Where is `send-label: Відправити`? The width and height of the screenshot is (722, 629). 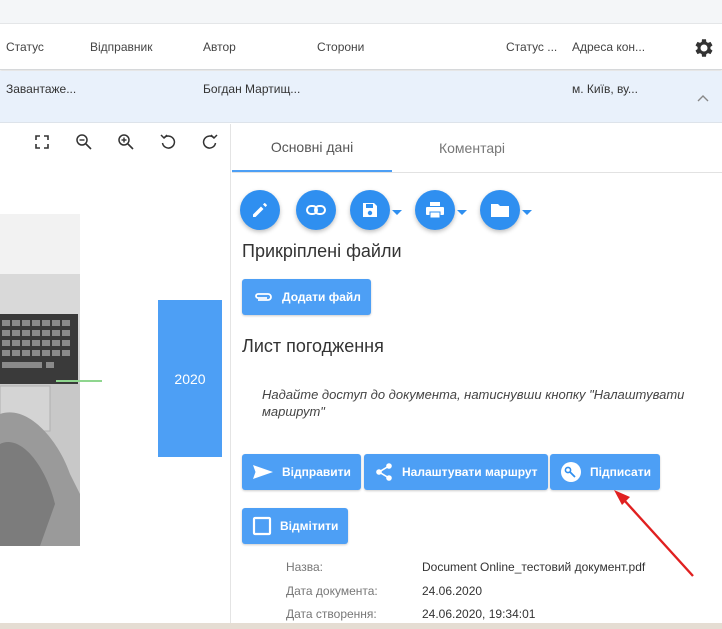 send-label: Відправити is located at coordinates (316, 472).